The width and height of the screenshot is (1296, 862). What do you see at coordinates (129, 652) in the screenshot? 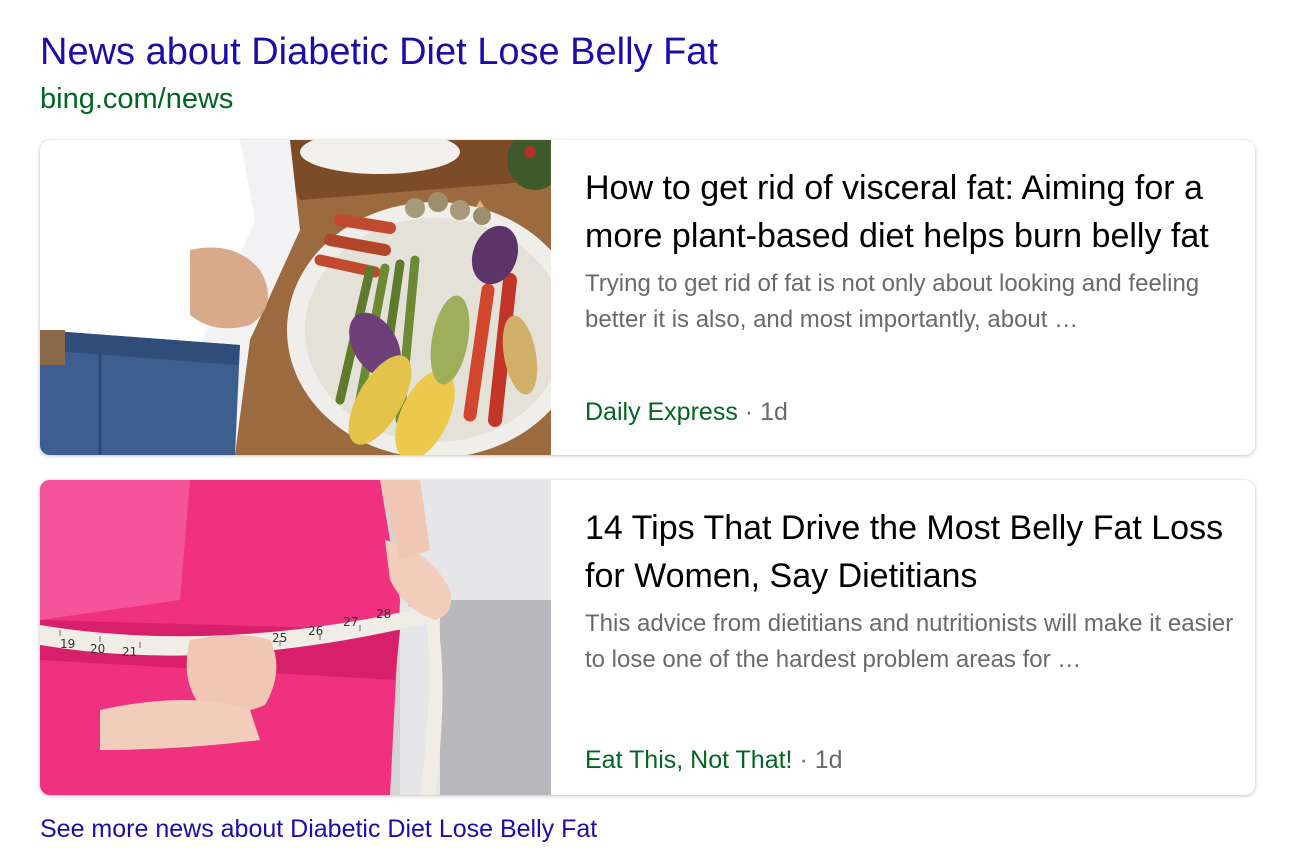
I see `tape-number: 21` at bounding box center [129, 652].